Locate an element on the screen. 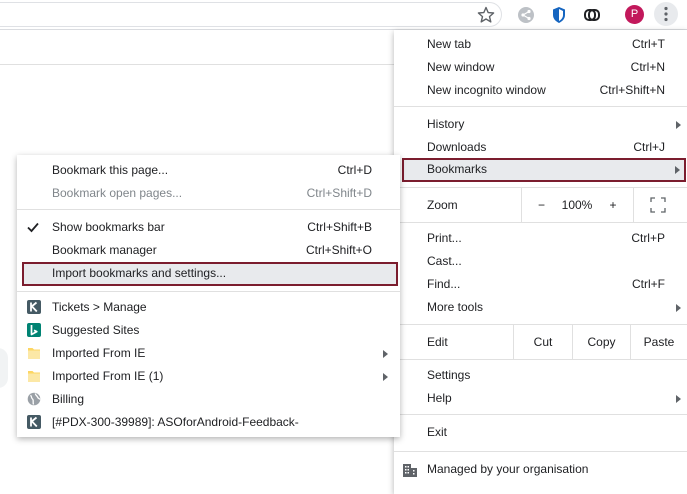 This screenshot has height=494, width=687. menu-item-label: Suggested Sites is located at coordinates (96, 330).